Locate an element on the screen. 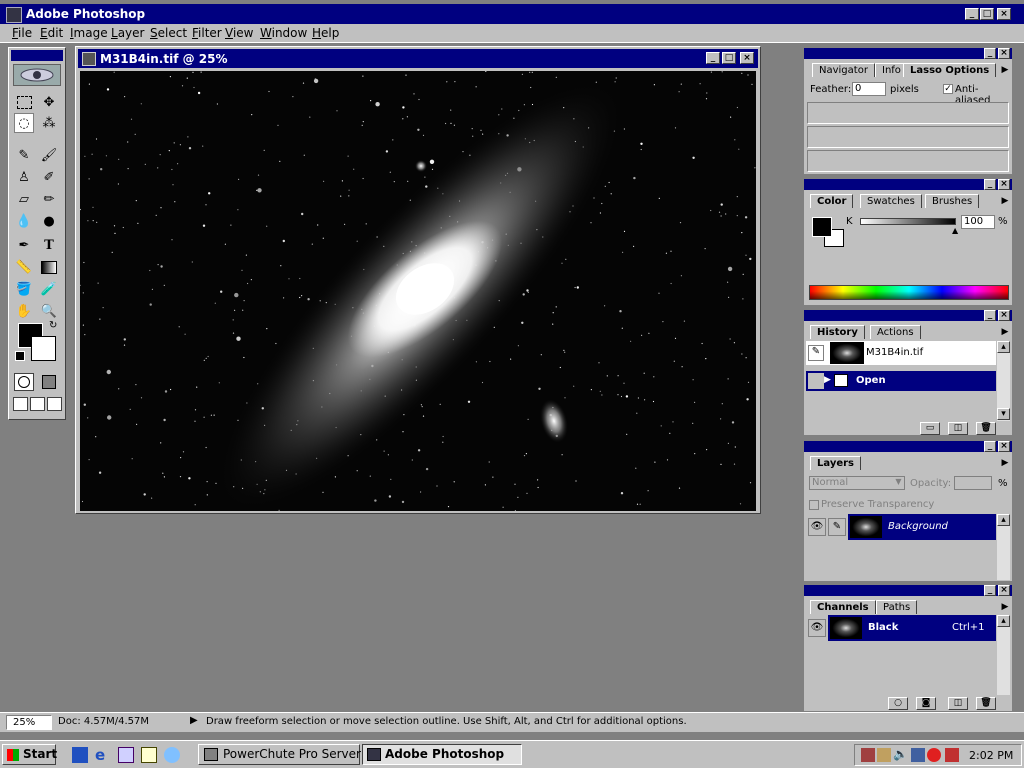  tab-channels: Channels is located at coordinates (843, 607).